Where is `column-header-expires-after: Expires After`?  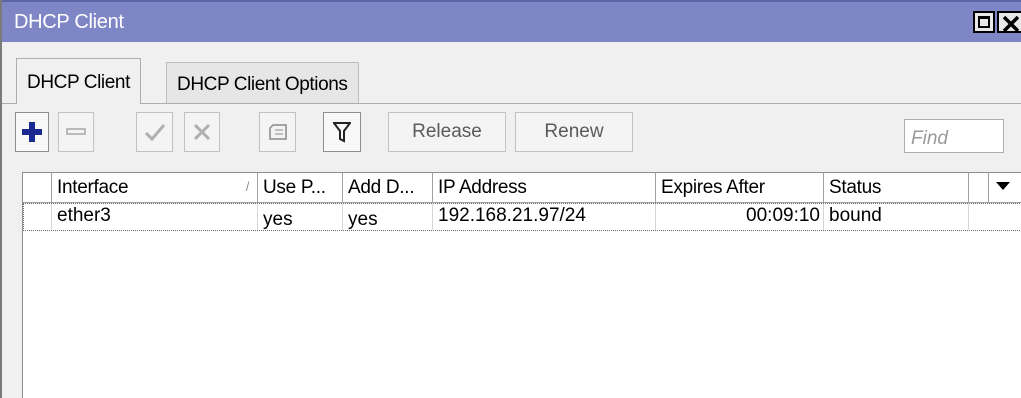 column-header-expires-after: Expires After is located at coordinates (740, 188).